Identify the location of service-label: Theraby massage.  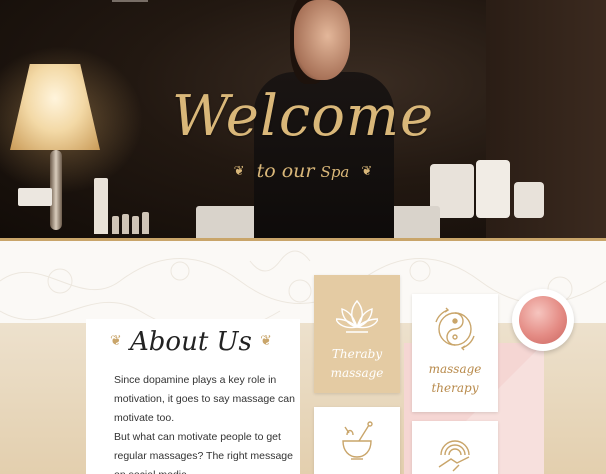
(357, 363).